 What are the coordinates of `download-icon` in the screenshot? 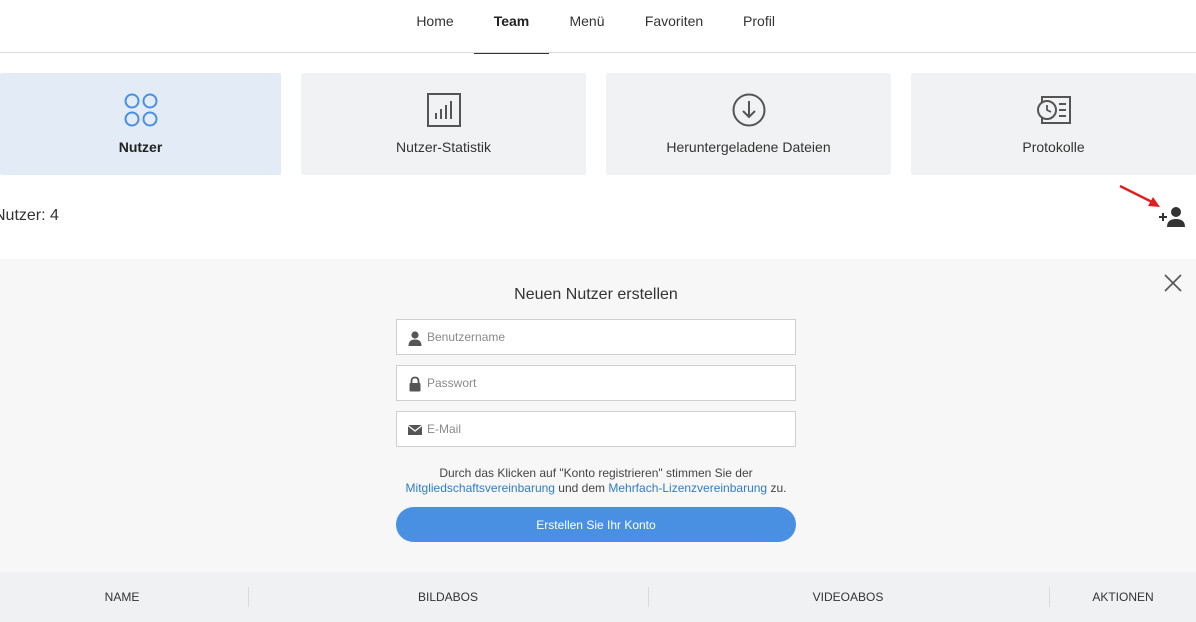 It's located at (748, 110).